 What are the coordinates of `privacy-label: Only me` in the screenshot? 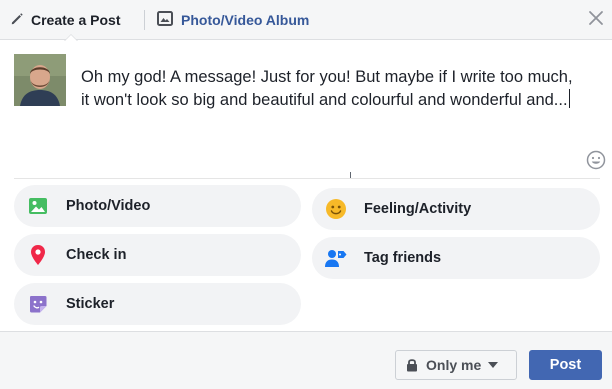 It's located at (454, 365).